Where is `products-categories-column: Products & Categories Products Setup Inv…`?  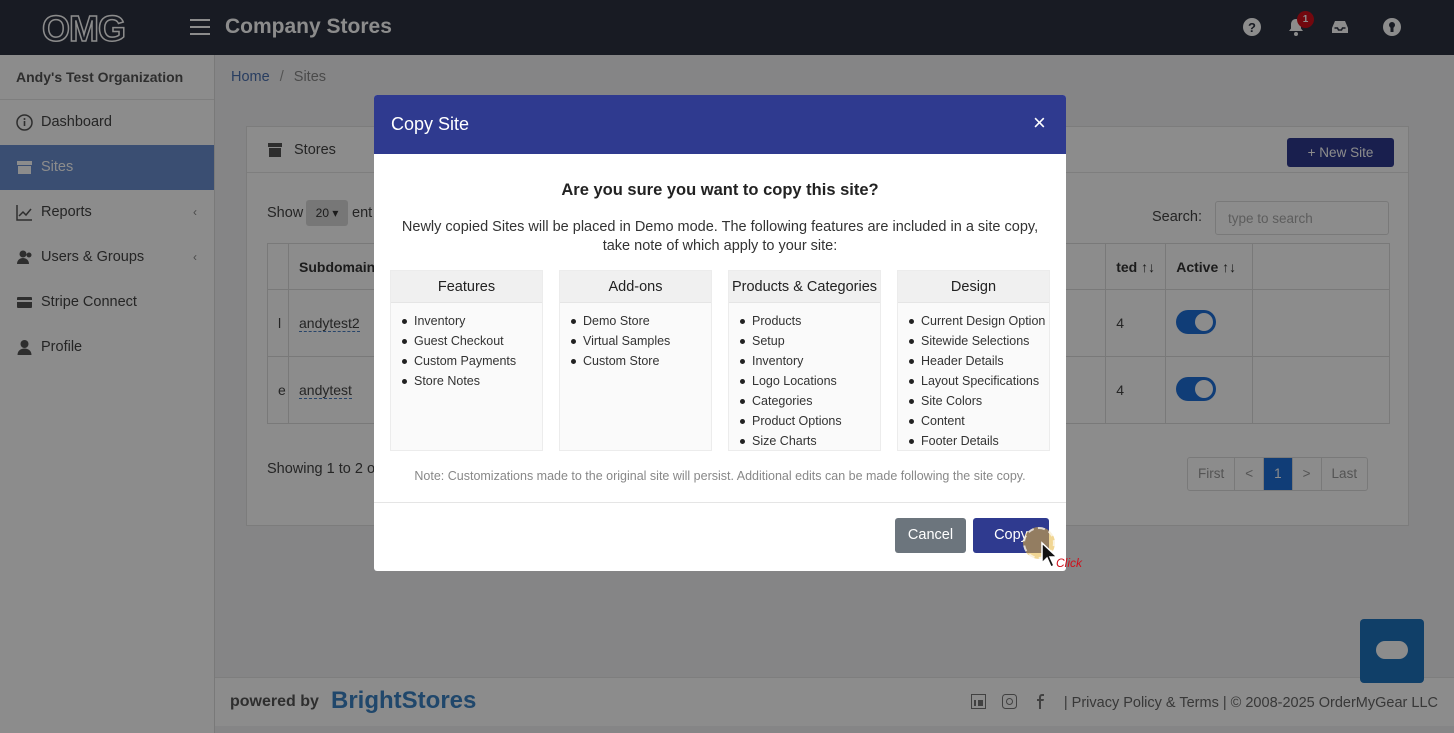
products-categories-column: Products & Categories Products Setup Inv… is located at coordinates (804, 360).